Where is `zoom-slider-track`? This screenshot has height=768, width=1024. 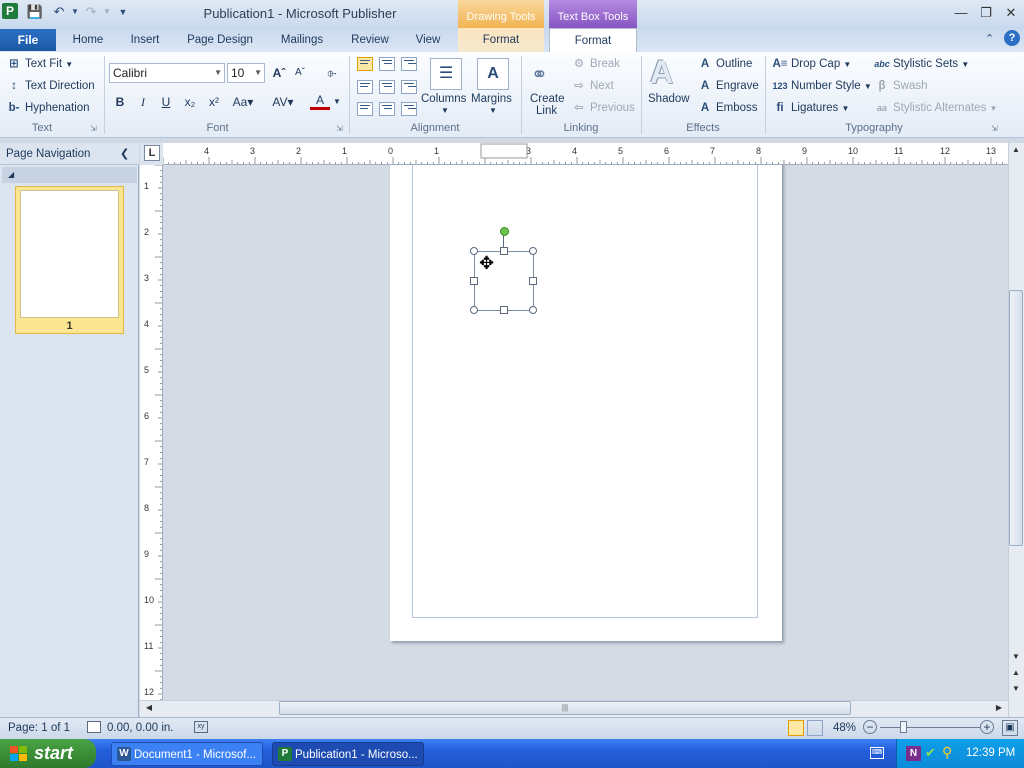 zoom-slider-track is located at coordinates (930, 727).